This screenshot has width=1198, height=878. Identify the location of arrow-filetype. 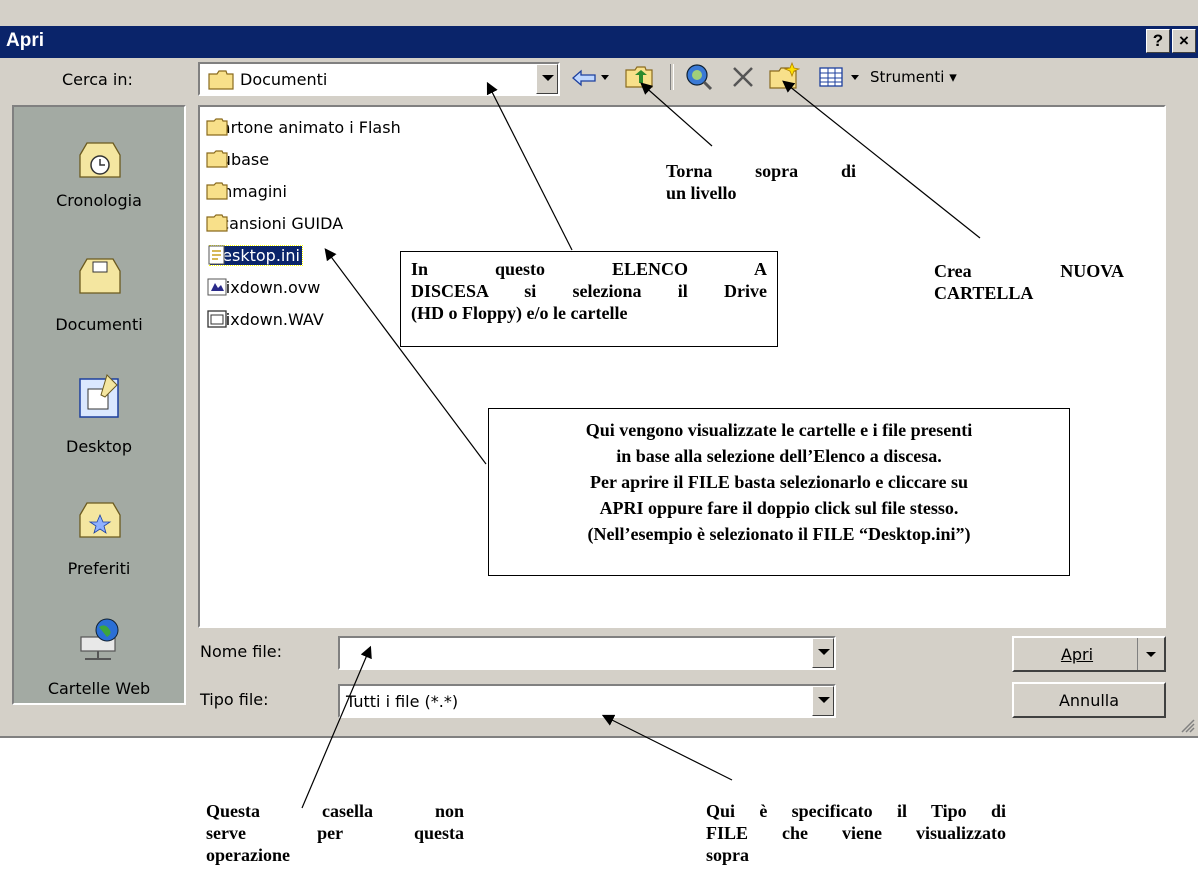
(667, 747).